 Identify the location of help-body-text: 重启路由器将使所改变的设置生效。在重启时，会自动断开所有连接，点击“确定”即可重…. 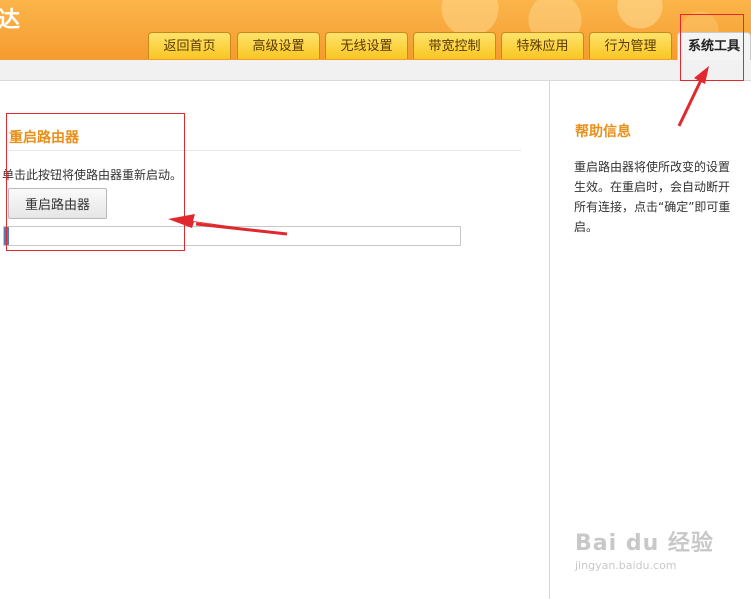
(652, 197).